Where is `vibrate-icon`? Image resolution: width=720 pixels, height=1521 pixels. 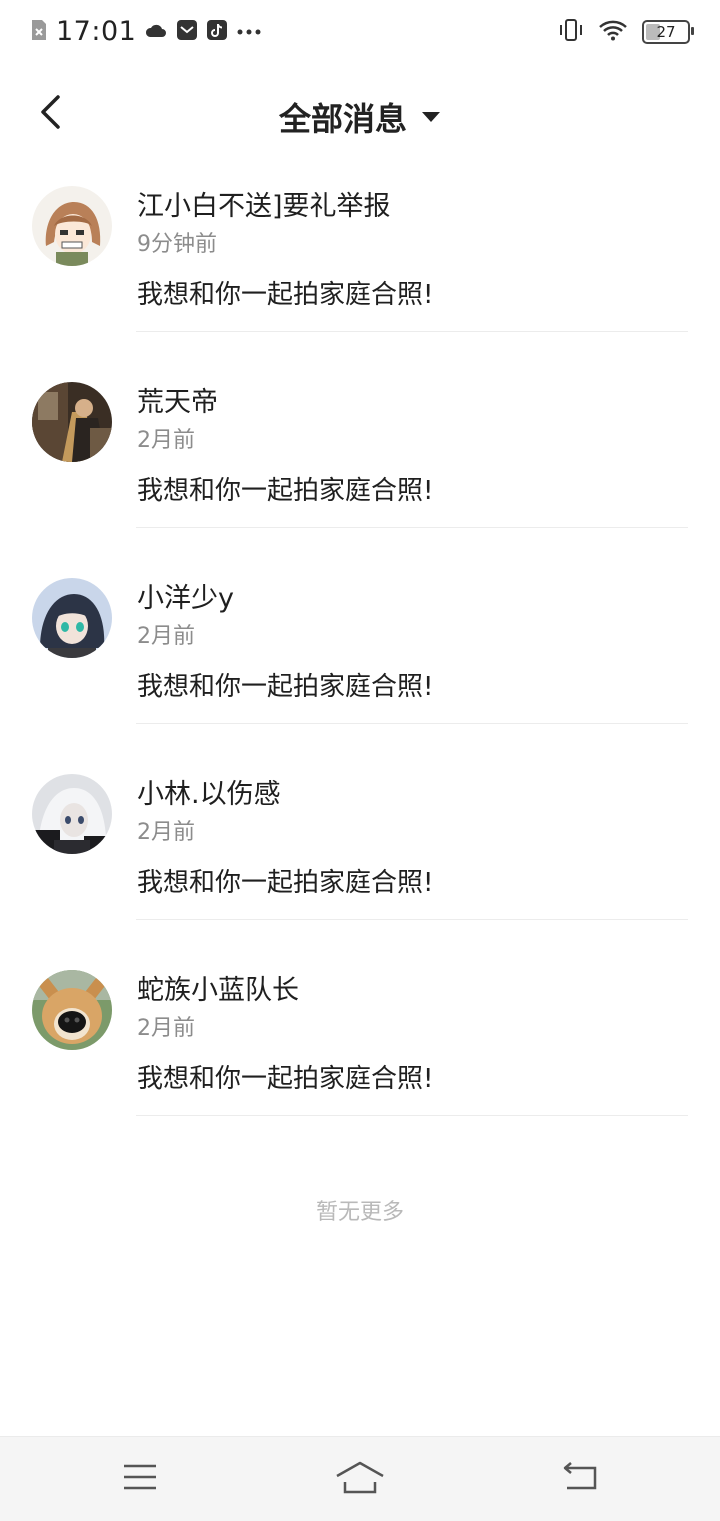 vibrate-icon is located at coordinates (571, 32).